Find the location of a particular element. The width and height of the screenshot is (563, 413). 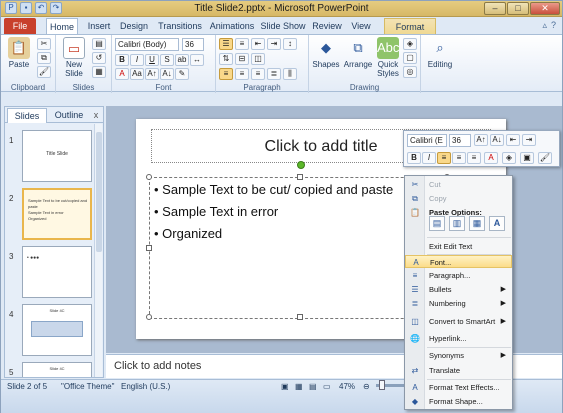

tab-transitions: Transitions is located at coordinates (180, 26).